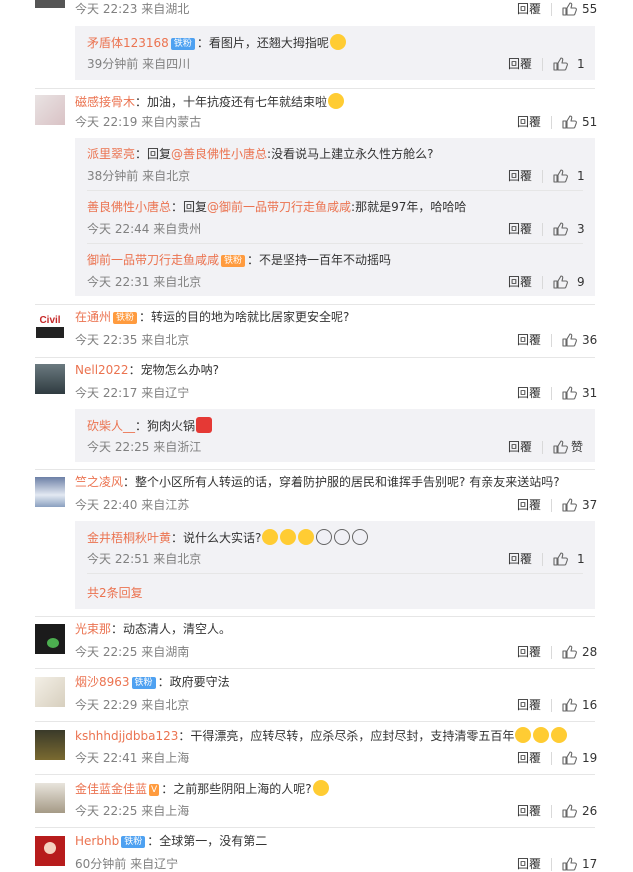  I want to click on like-count: 3, so click(581, 229).